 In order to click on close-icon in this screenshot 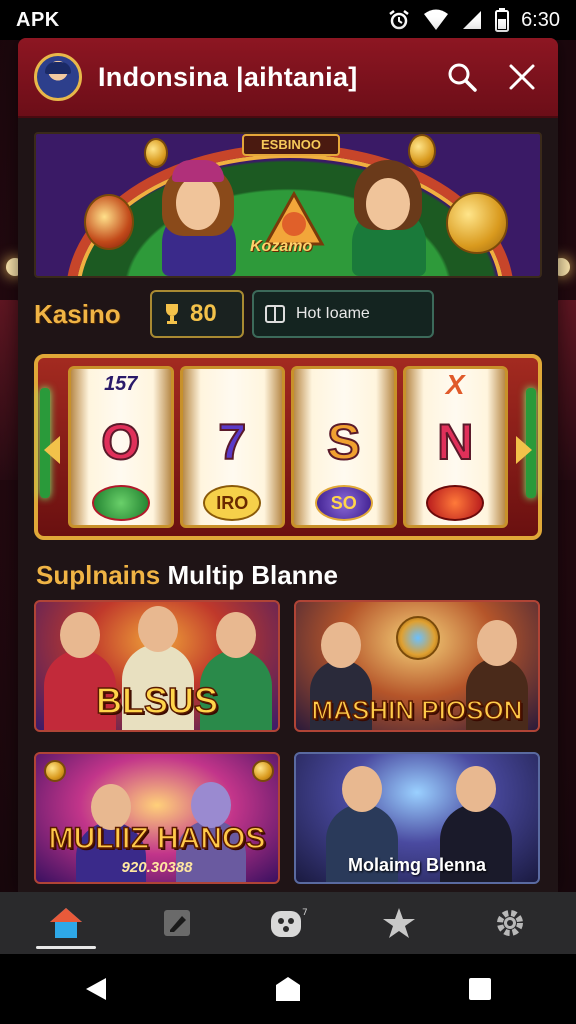, I will do `click(522, 77)`.